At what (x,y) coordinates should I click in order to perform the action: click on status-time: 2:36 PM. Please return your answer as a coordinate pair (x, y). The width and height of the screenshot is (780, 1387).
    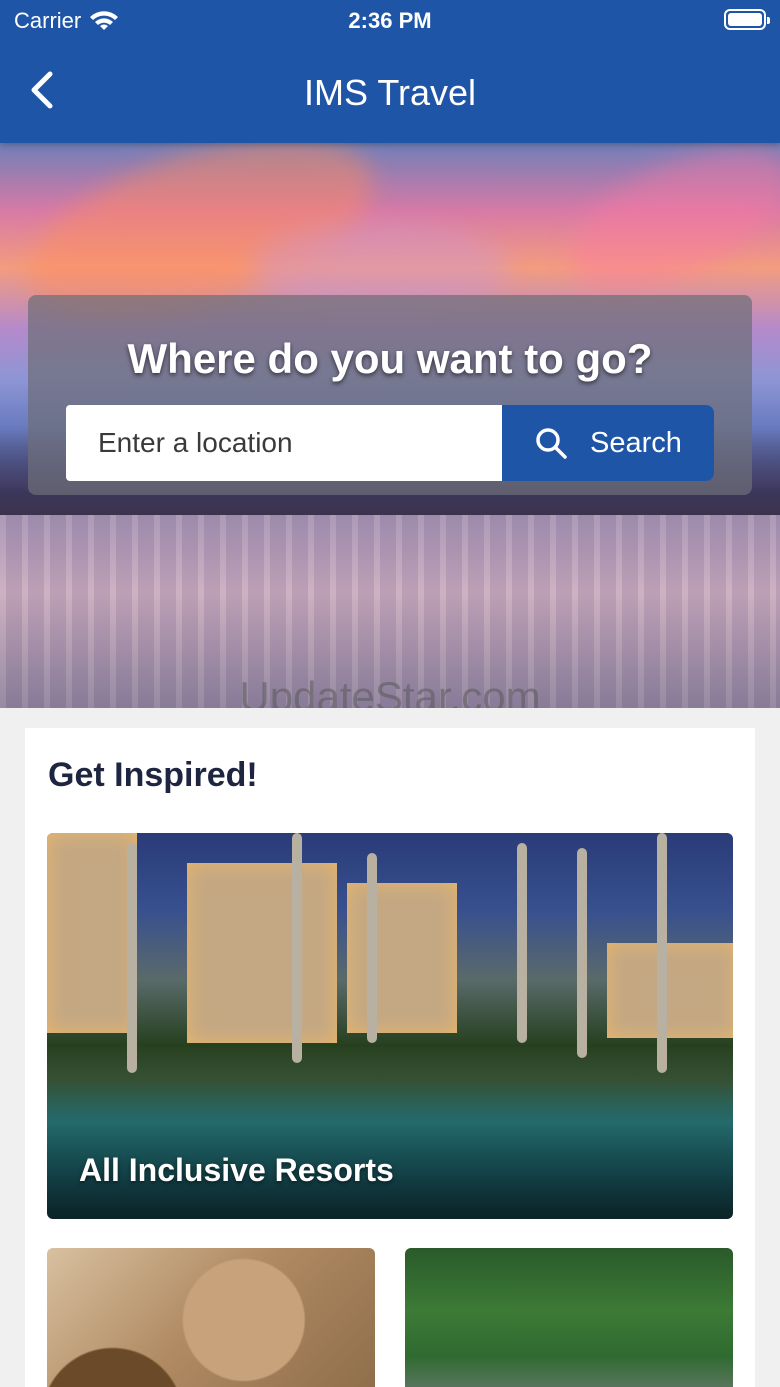
    Looking at the image, I should click on (390, 20).